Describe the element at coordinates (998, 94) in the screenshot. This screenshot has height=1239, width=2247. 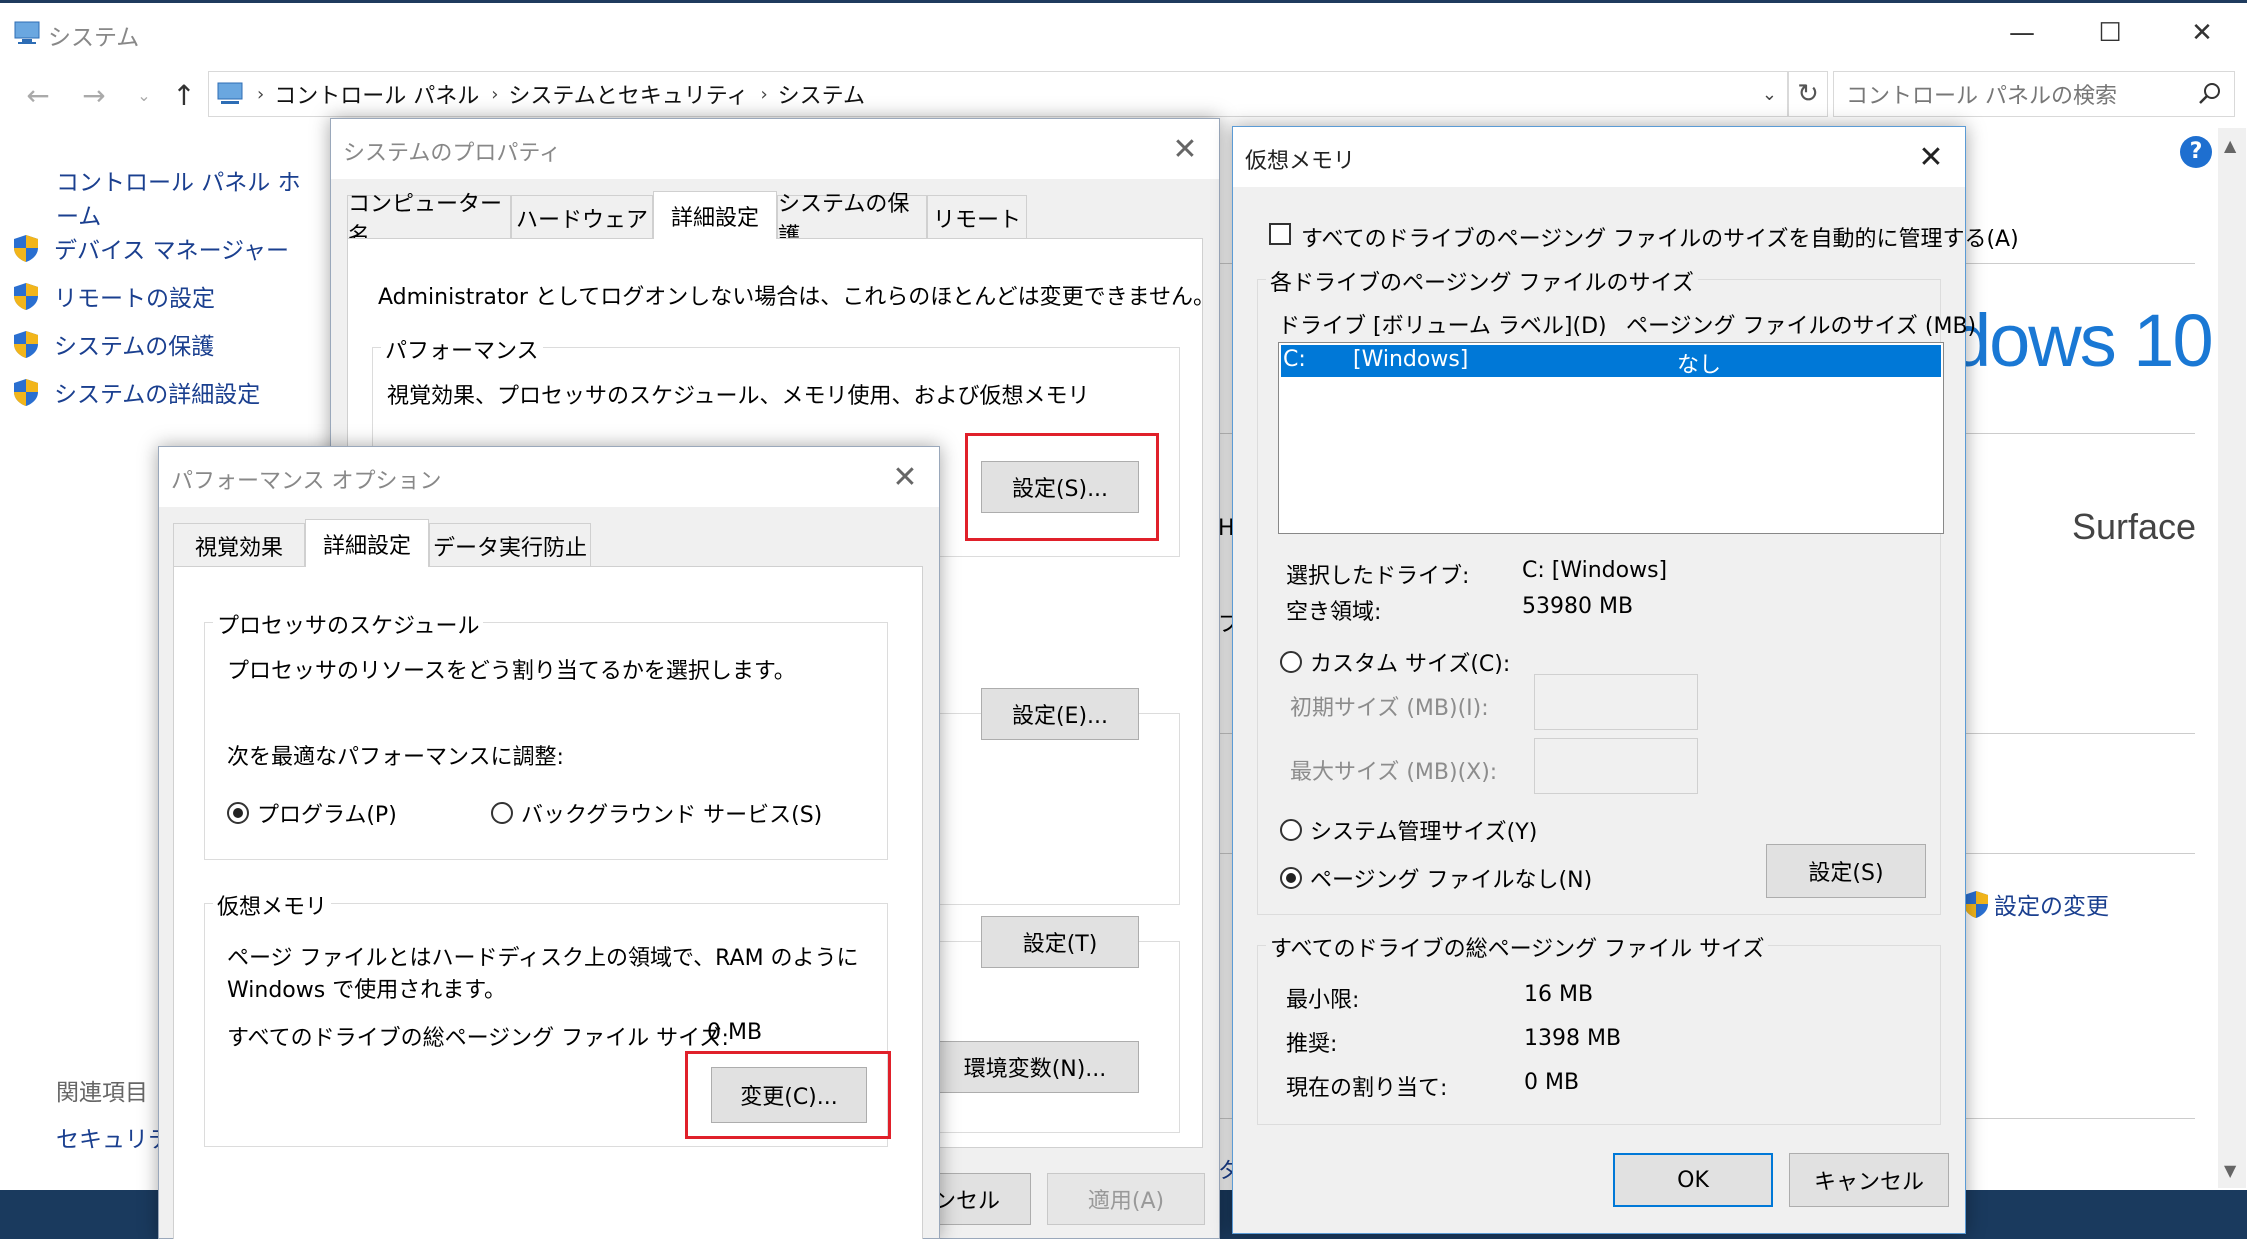
I see `address-box: › コントロール パネル › システムとセキュリティ › システム ⌄` at that location.